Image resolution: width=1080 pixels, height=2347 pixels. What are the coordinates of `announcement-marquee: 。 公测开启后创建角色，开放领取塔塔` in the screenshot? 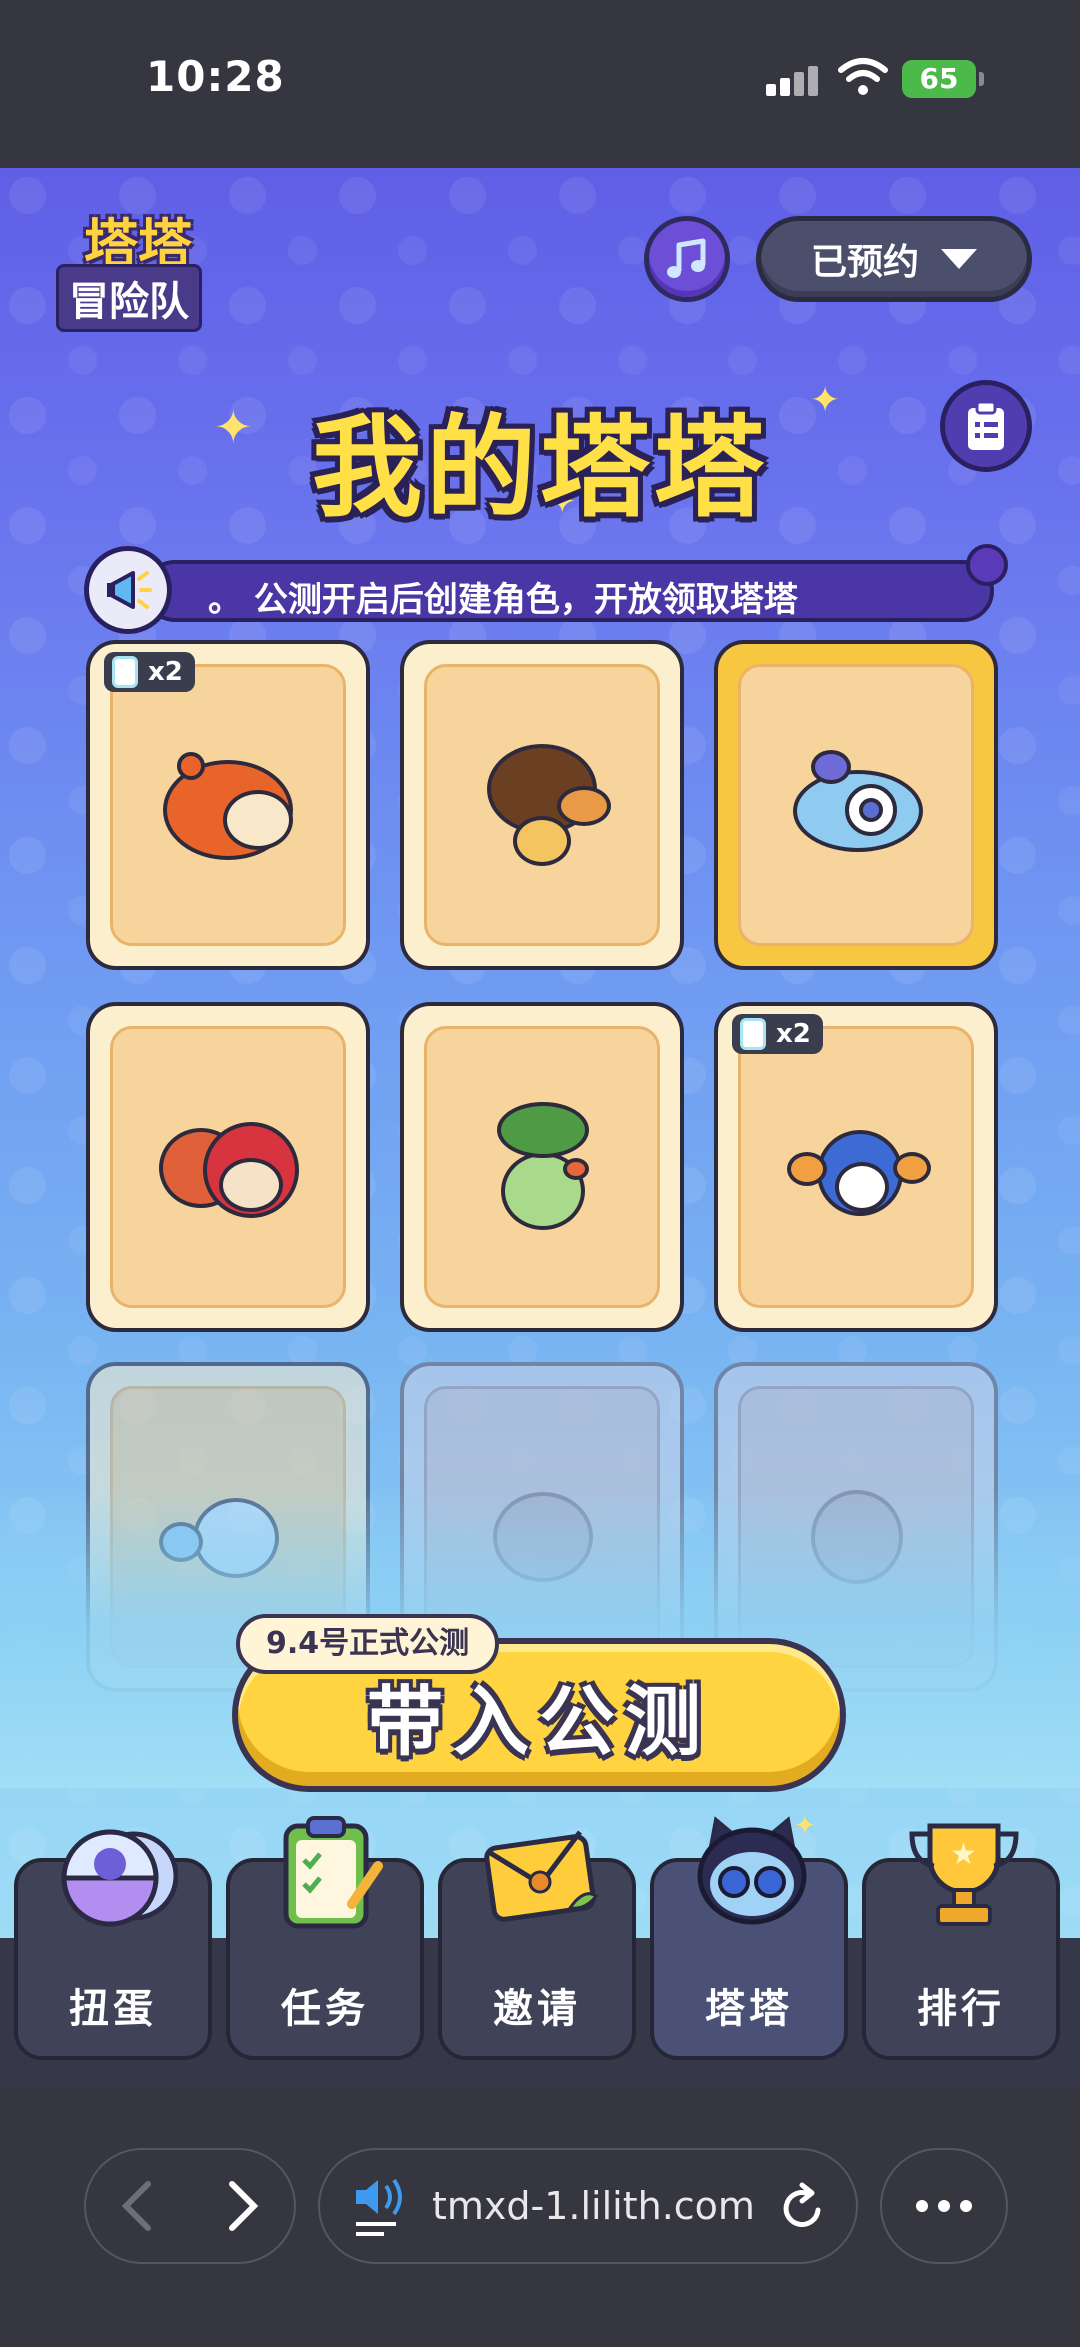 It's located at (546, 589).